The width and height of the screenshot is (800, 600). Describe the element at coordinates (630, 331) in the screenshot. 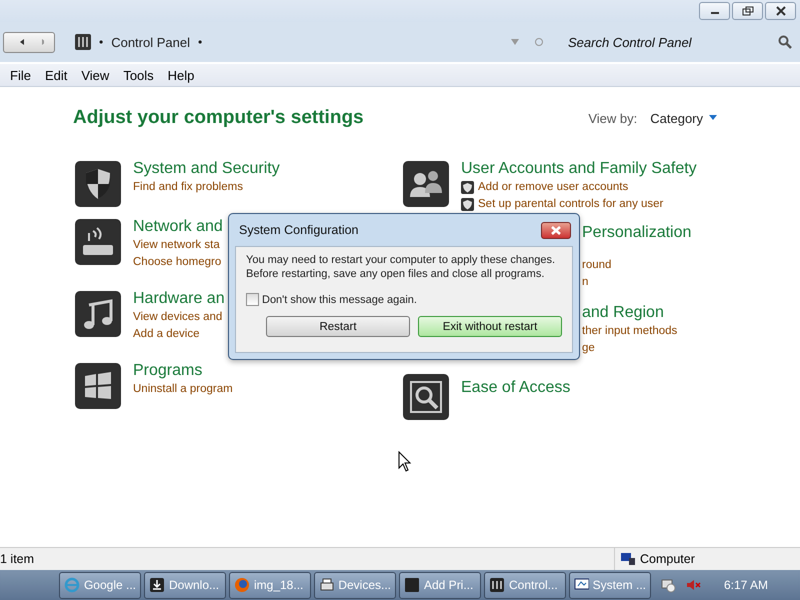

I see `task-link: ther input methods` at that location.